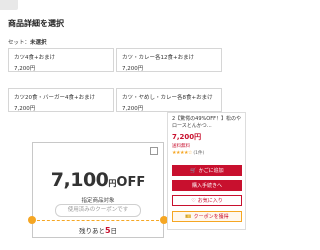 The image size is (320, 250). I want to click on coupon-remaining: 残りあと5日, so click(98, 230).